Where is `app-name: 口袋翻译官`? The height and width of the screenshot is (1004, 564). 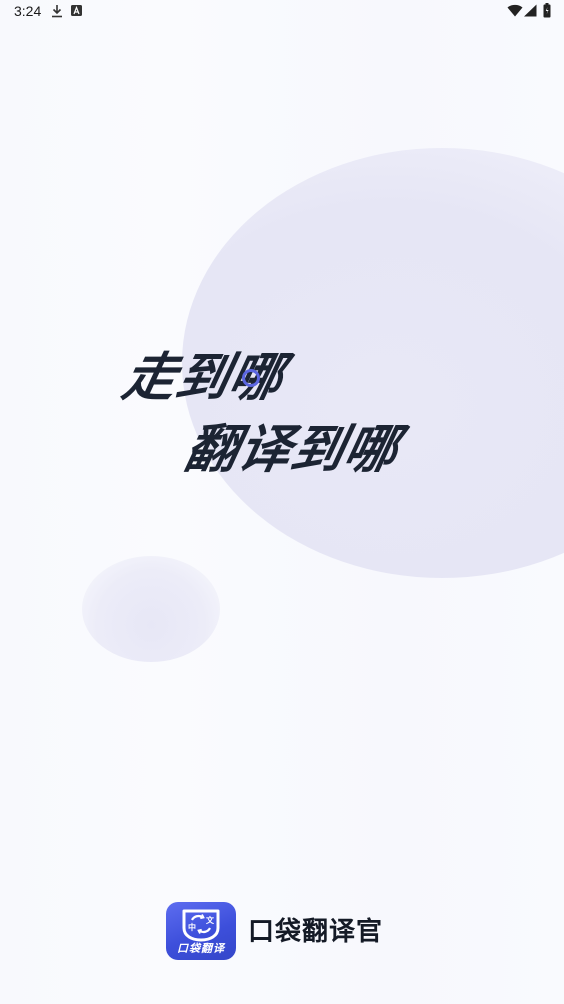 app-name: 口袋翻译官 is located at coordinates (316, 932).